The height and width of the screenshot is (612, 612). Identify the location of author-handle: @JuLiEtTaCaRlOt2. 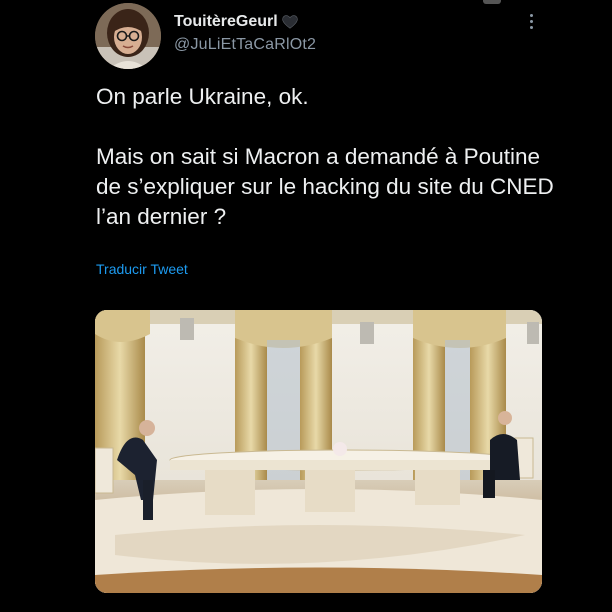
(245, 45).